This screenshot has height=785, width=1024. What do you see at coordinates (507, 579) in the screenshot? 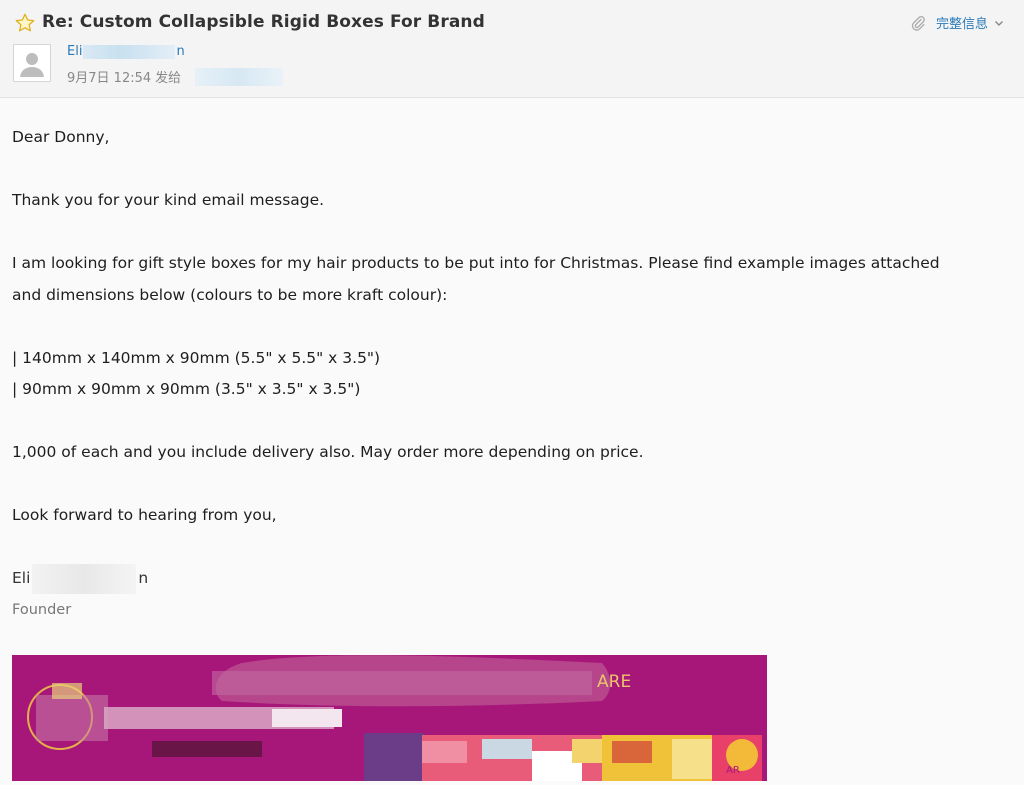
I see `signature-name: Eli n` at bounding box center [507, 579].